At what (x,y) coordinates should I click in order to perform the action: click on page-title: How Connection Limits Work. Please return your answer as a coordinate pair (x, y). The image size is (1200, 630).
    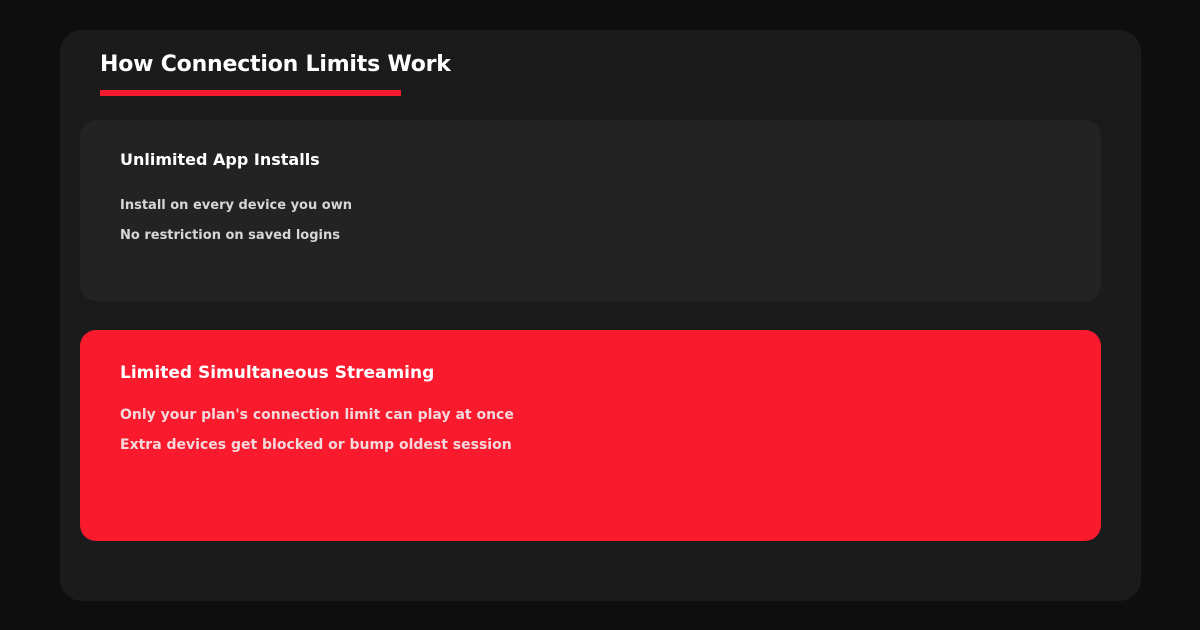
    Looking at the image, I should click on (275, 64).